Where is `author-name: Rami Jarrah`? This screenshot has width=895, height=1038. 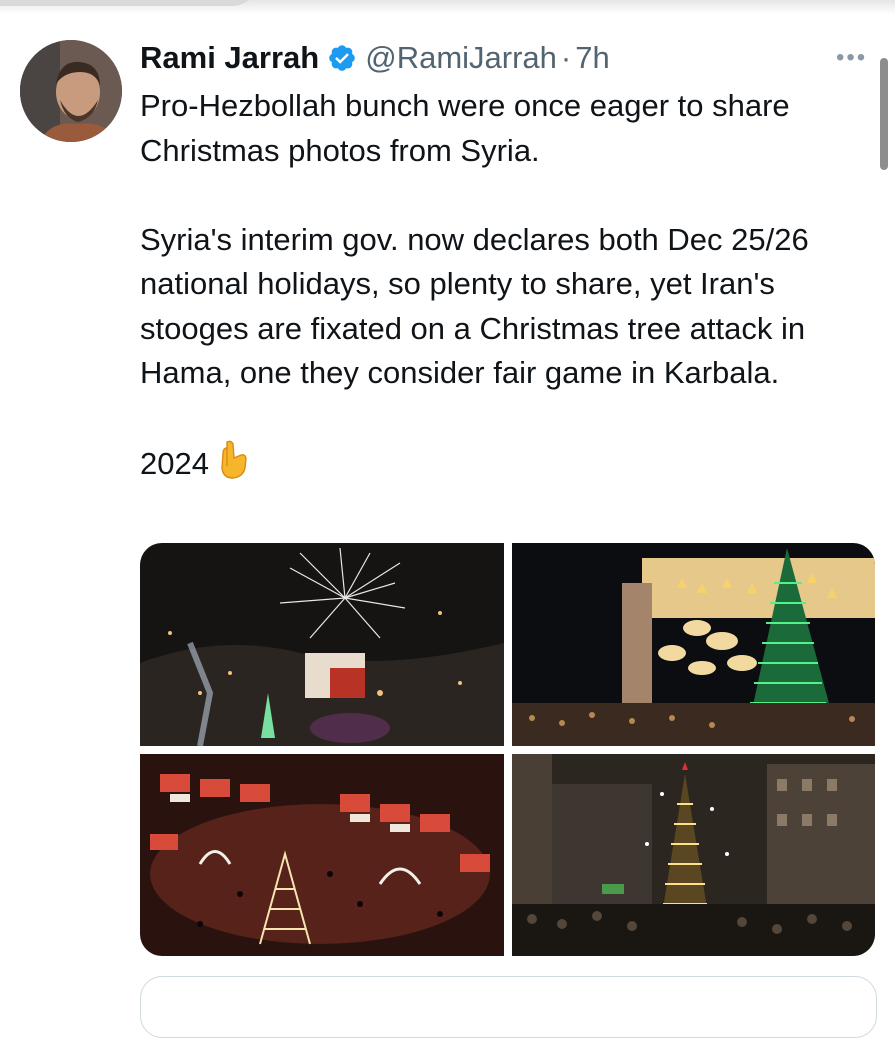 author-name: Rami Jarrah is located at coordinates (229, 58).